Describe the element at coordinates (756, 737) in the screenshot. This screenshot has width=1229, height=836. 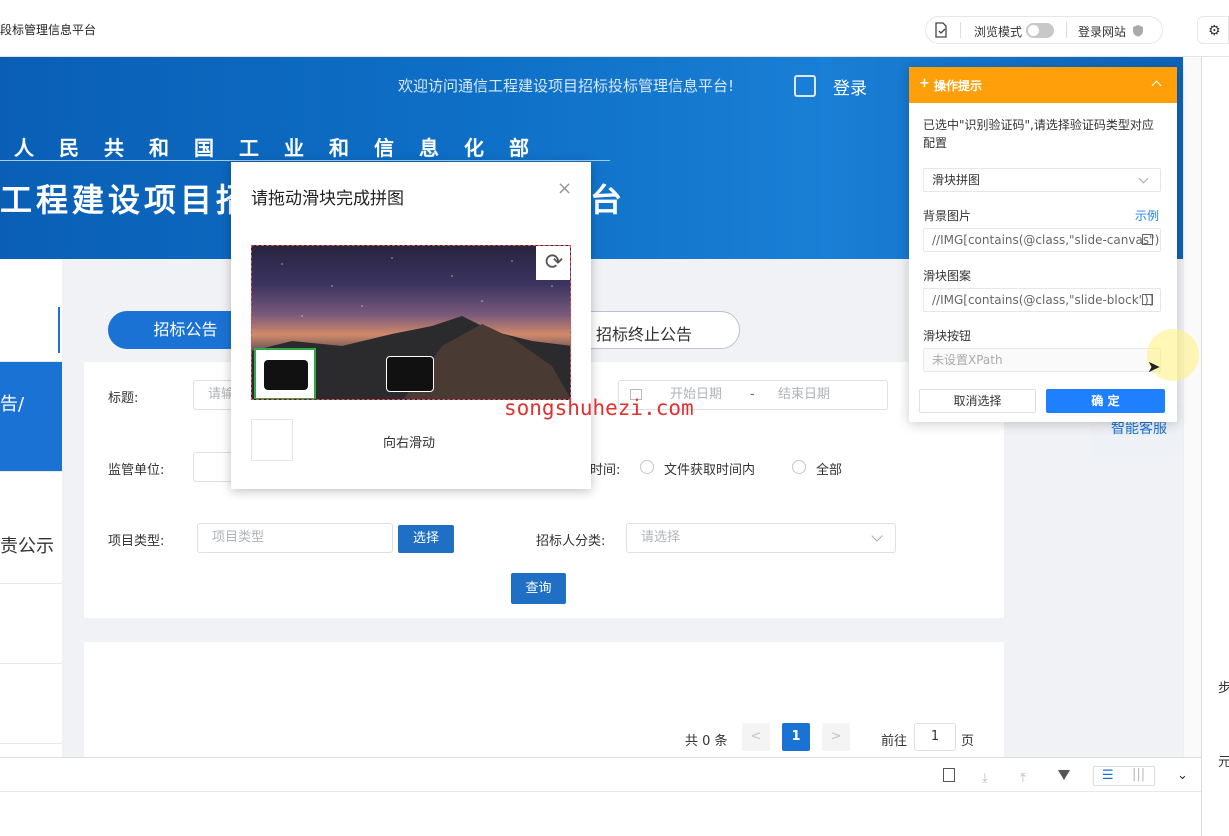
I see `prev-page-button: <` at that location.